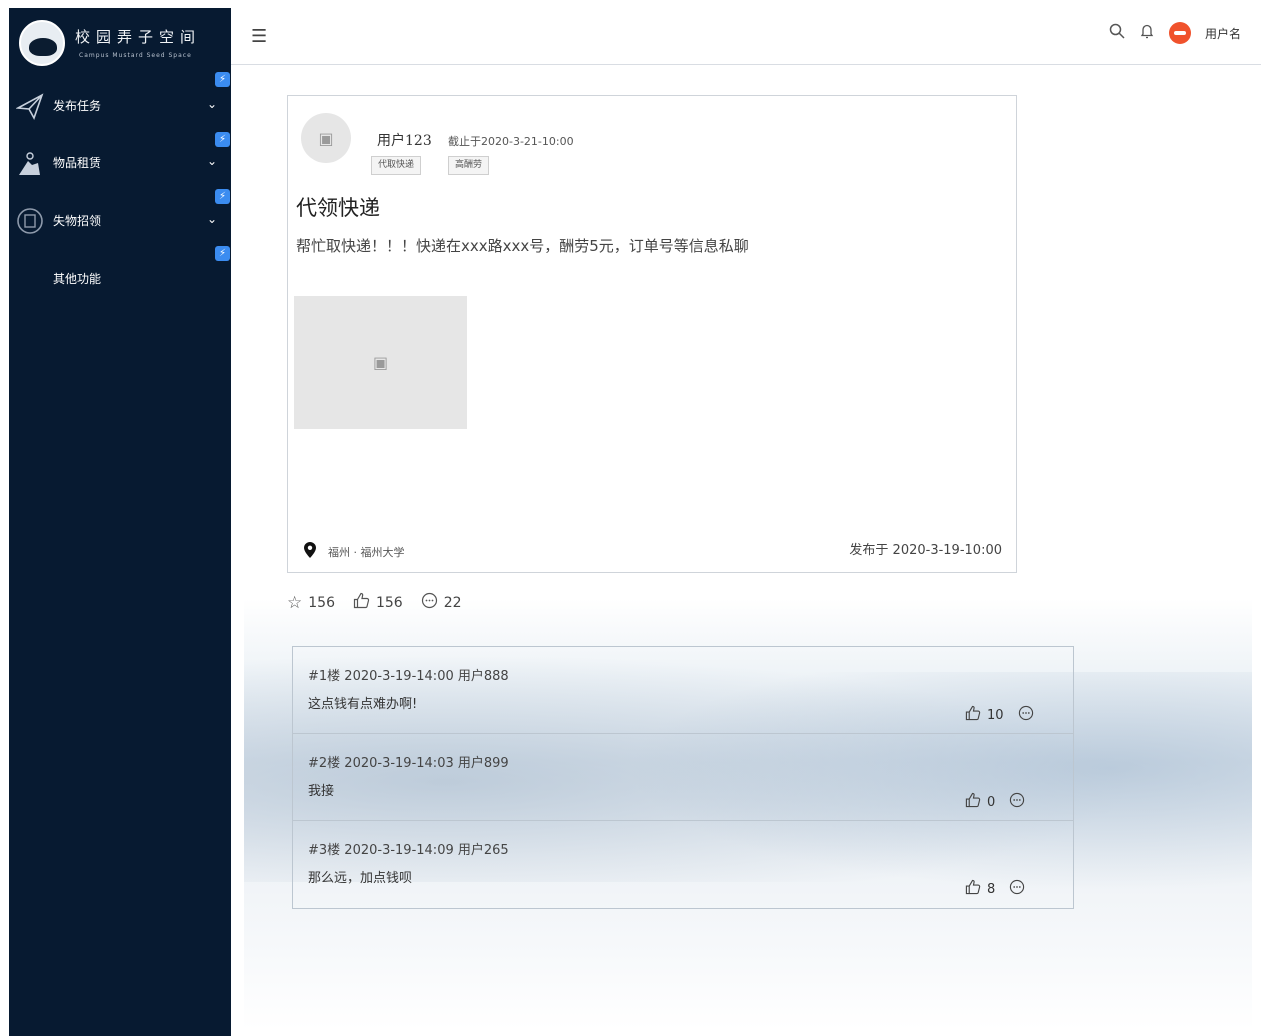 This screenshot has height=1036, width=1267. What do you see at coordinates (429, 603) in the screenshot?
I see `comment-icon` at bounding box center [429, 603].